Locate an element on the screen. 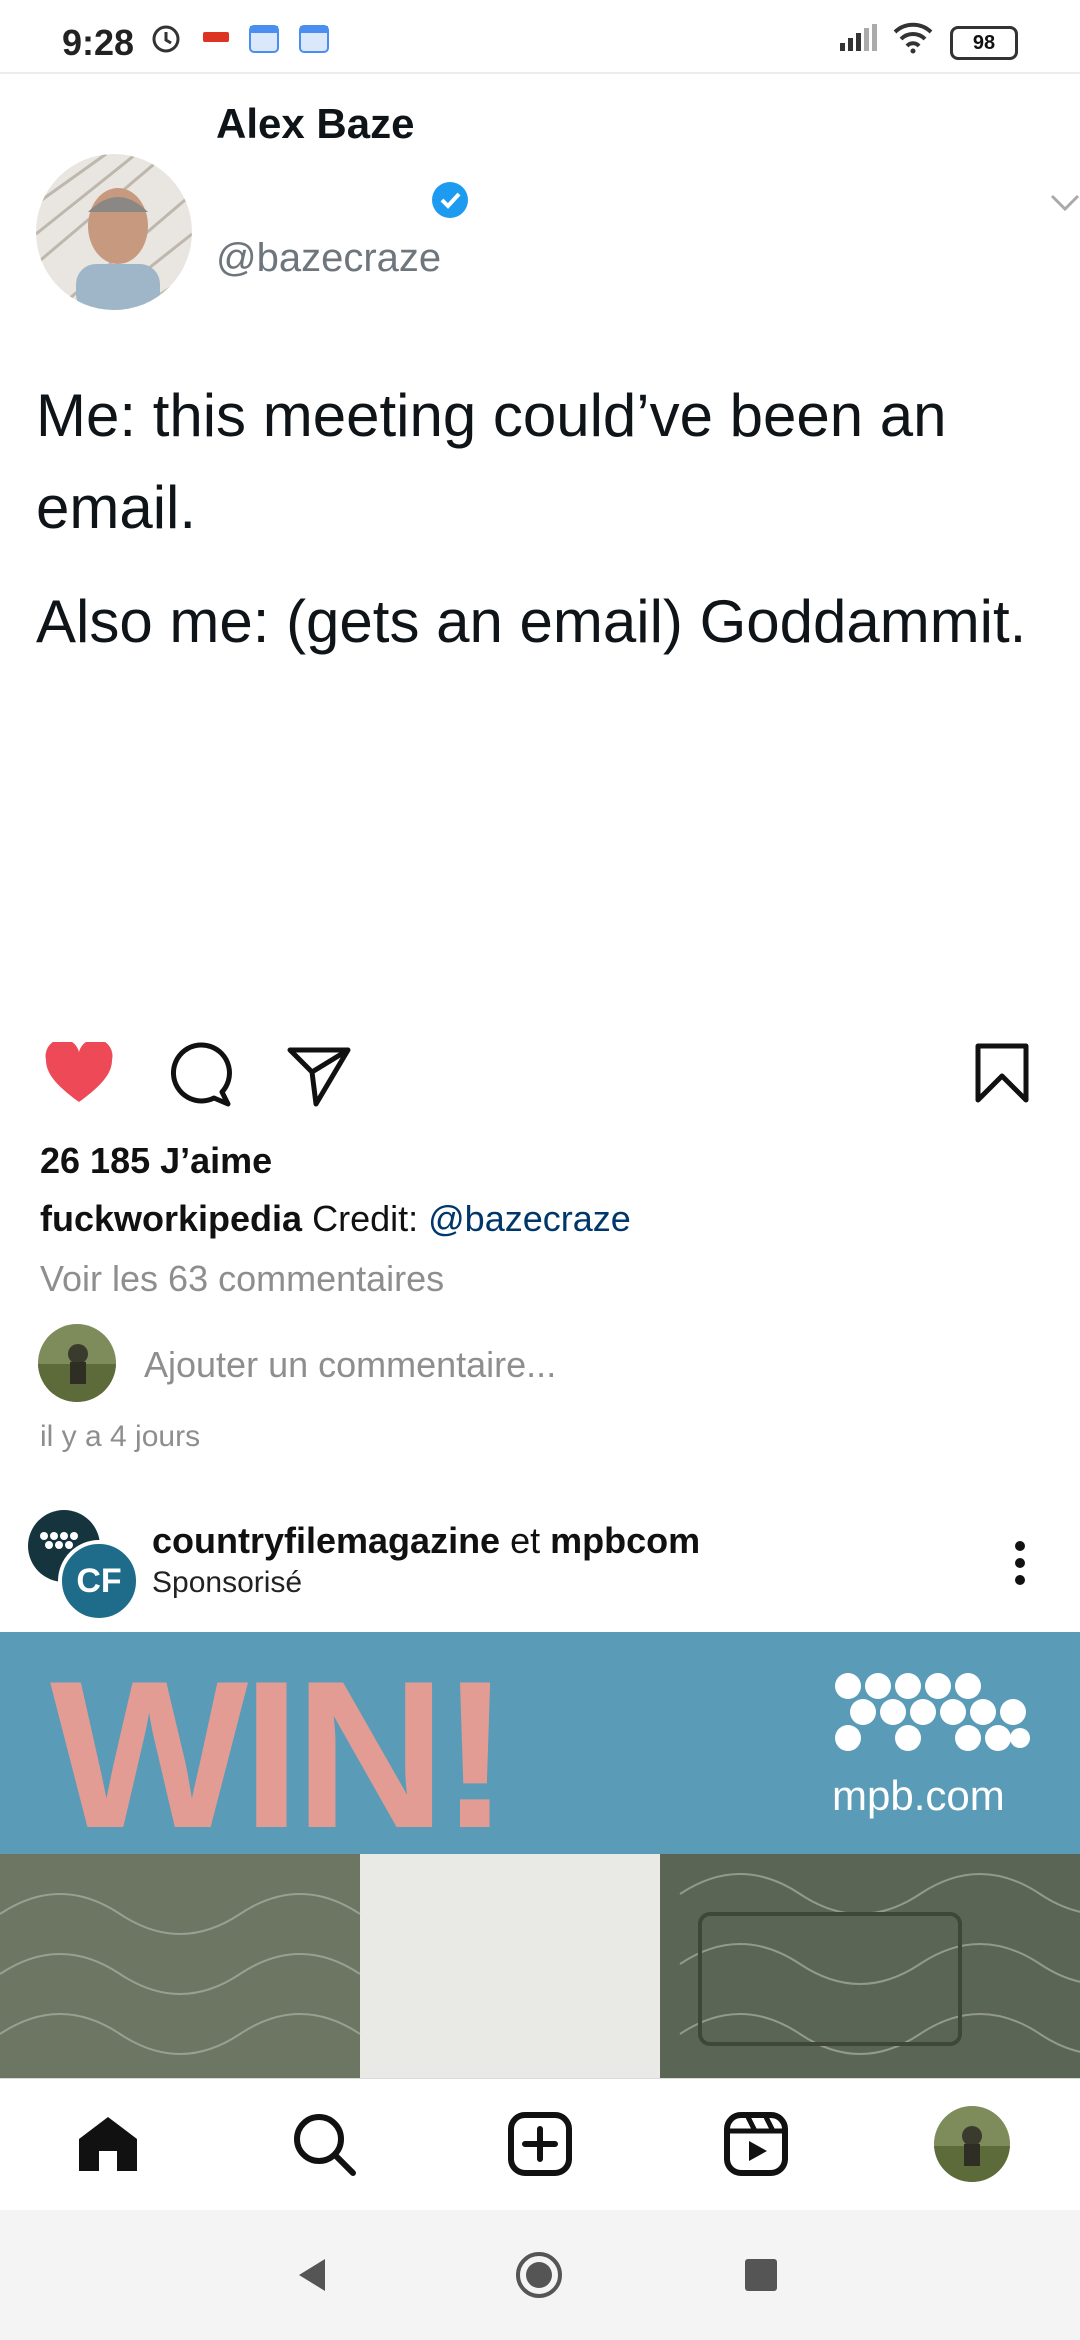 The image size is (1080, 2340). save-button is located at coordinates (1002, 1075).